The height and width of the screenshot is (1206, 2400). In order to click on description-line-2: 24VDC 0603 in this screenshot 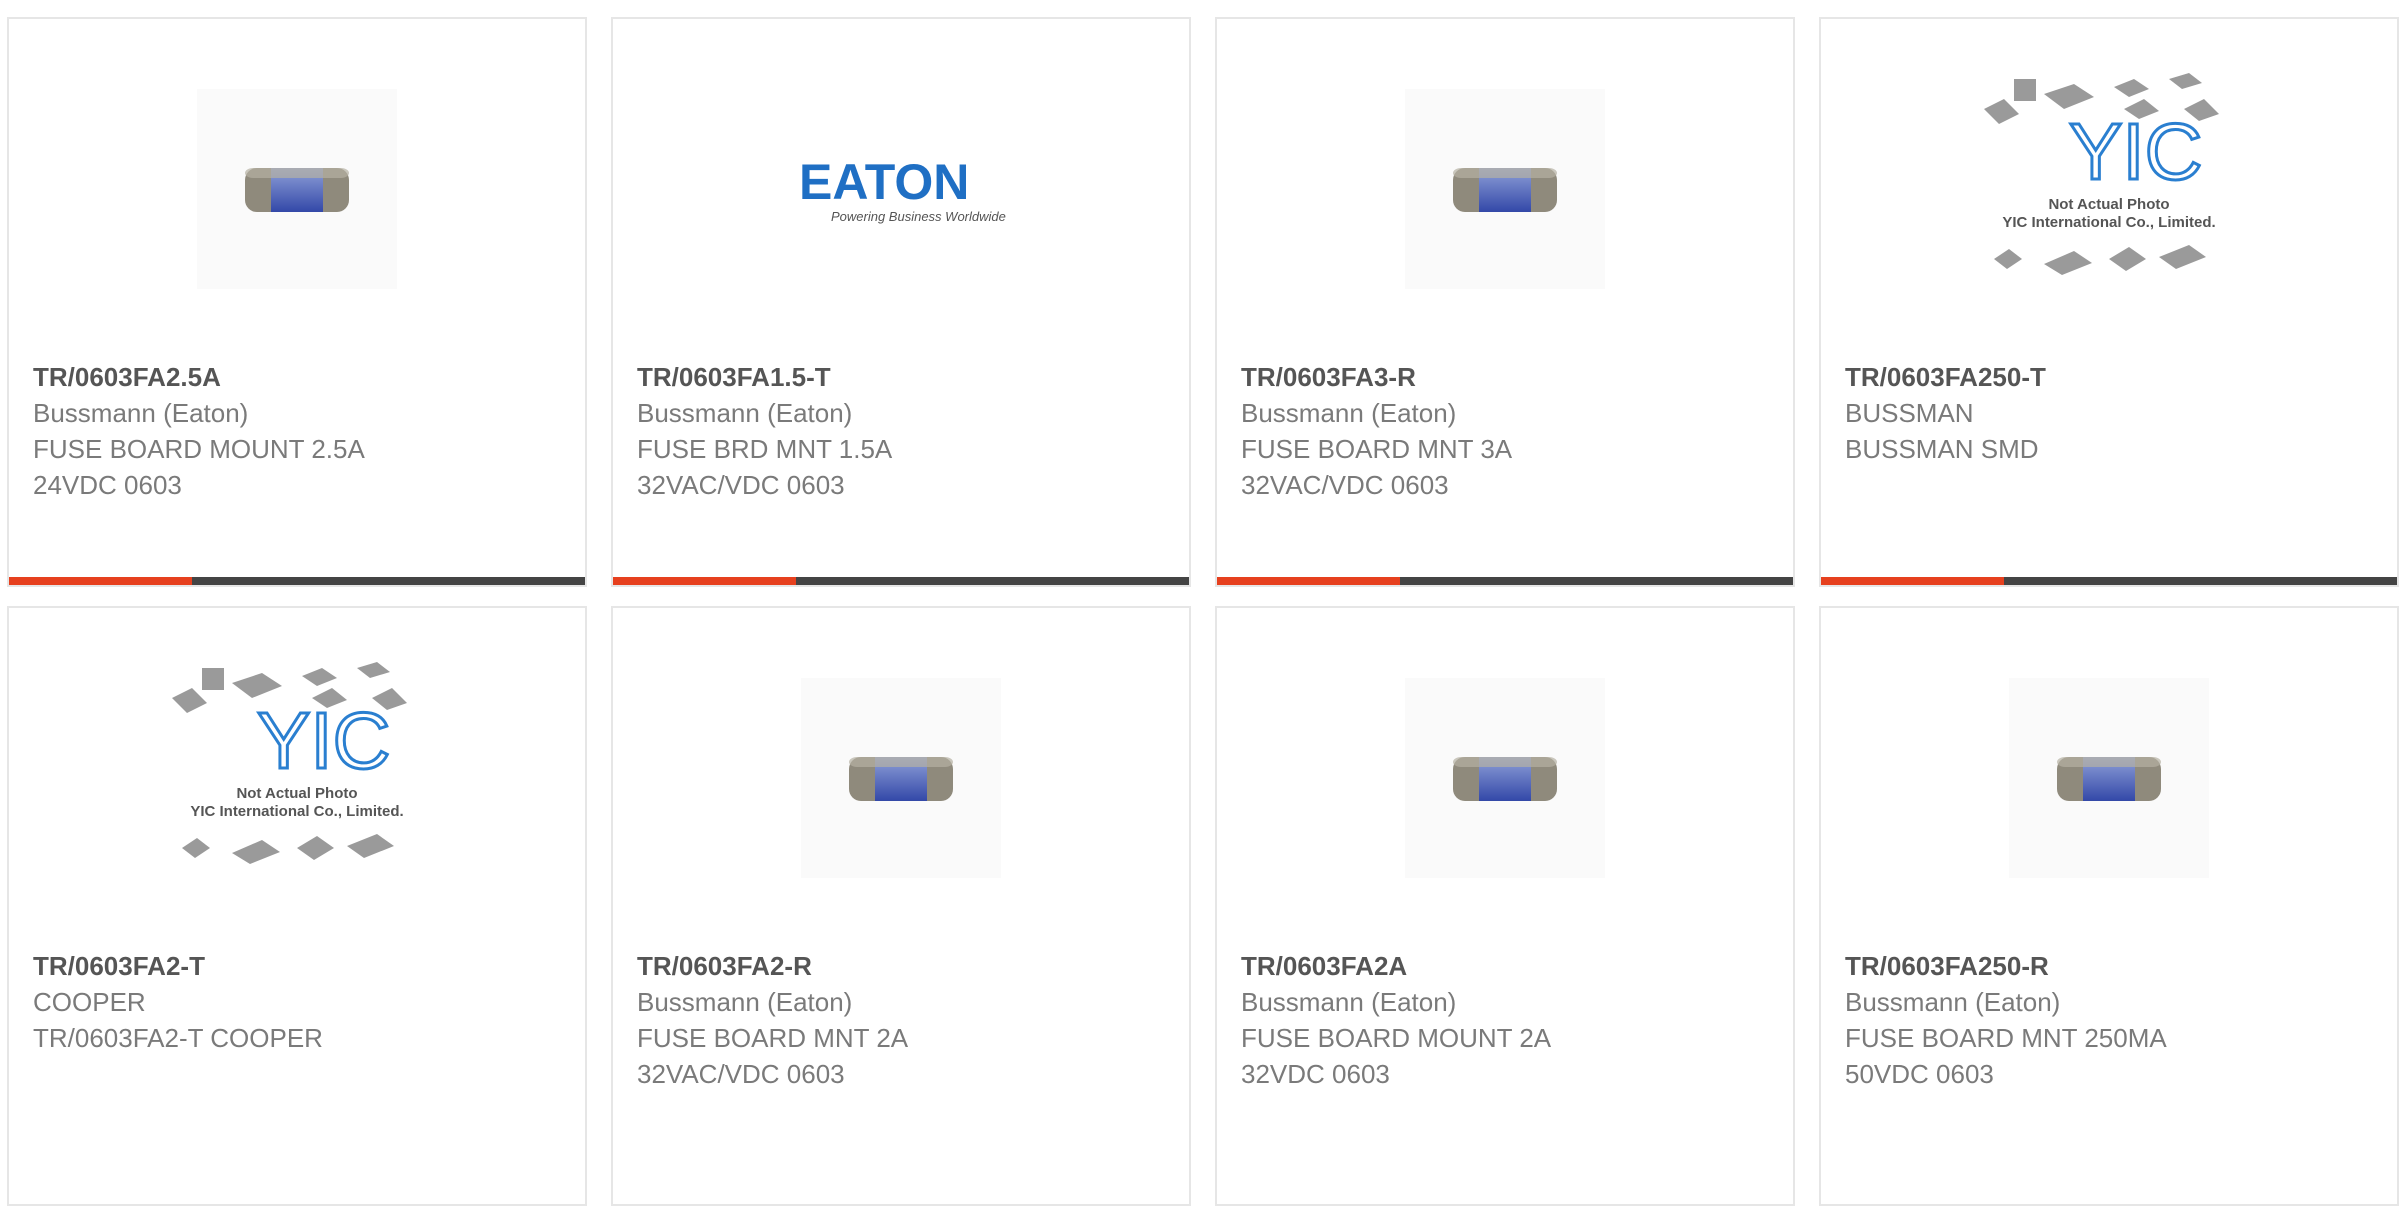, I will do `click(107, 485)`.